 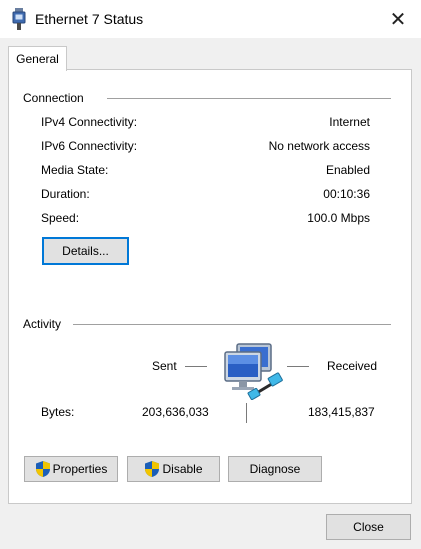 What do you see at coordinates (80, 469) in the screenshot?
I see `properties-label: Properties` at bounding box center [80, 469].